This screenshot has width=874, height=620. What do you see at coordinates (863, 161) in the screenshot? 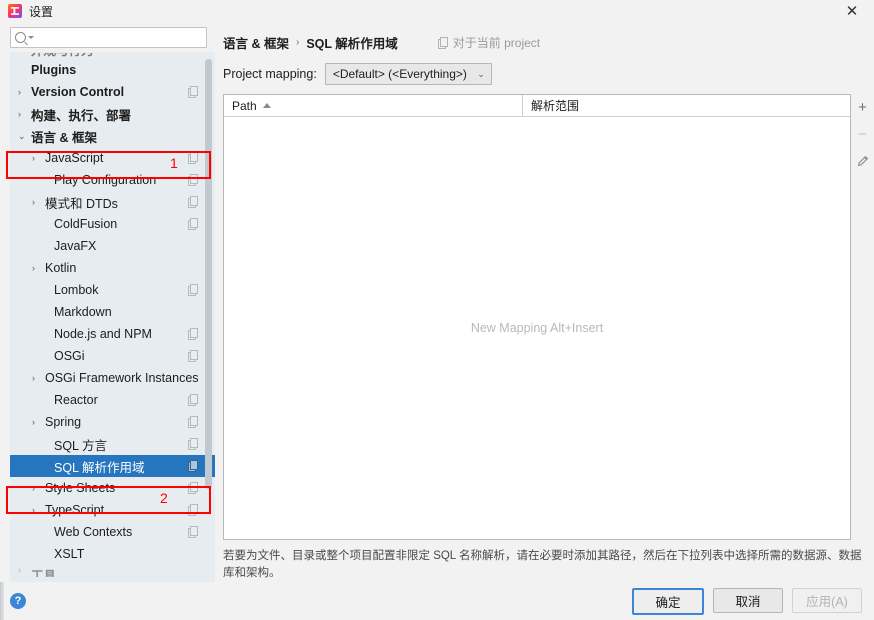
I see `pencil-icon` at bounding box center [863, 161].